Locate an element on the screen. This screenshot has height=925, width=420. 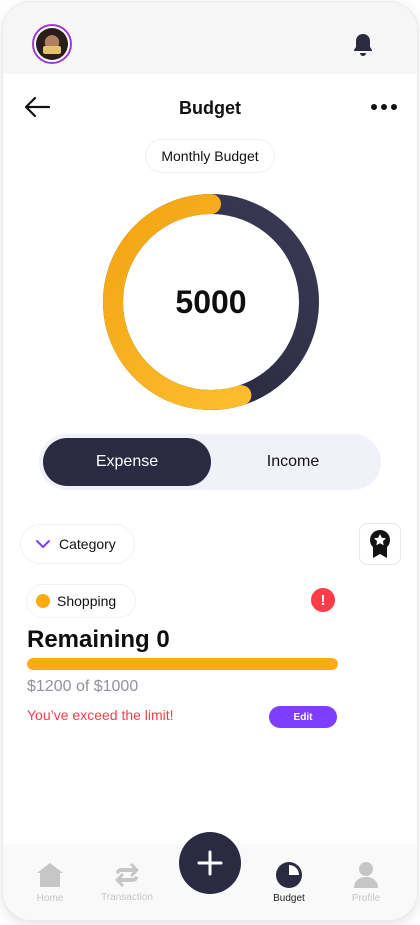
category-color-dot is located at coordinates (43, 601).